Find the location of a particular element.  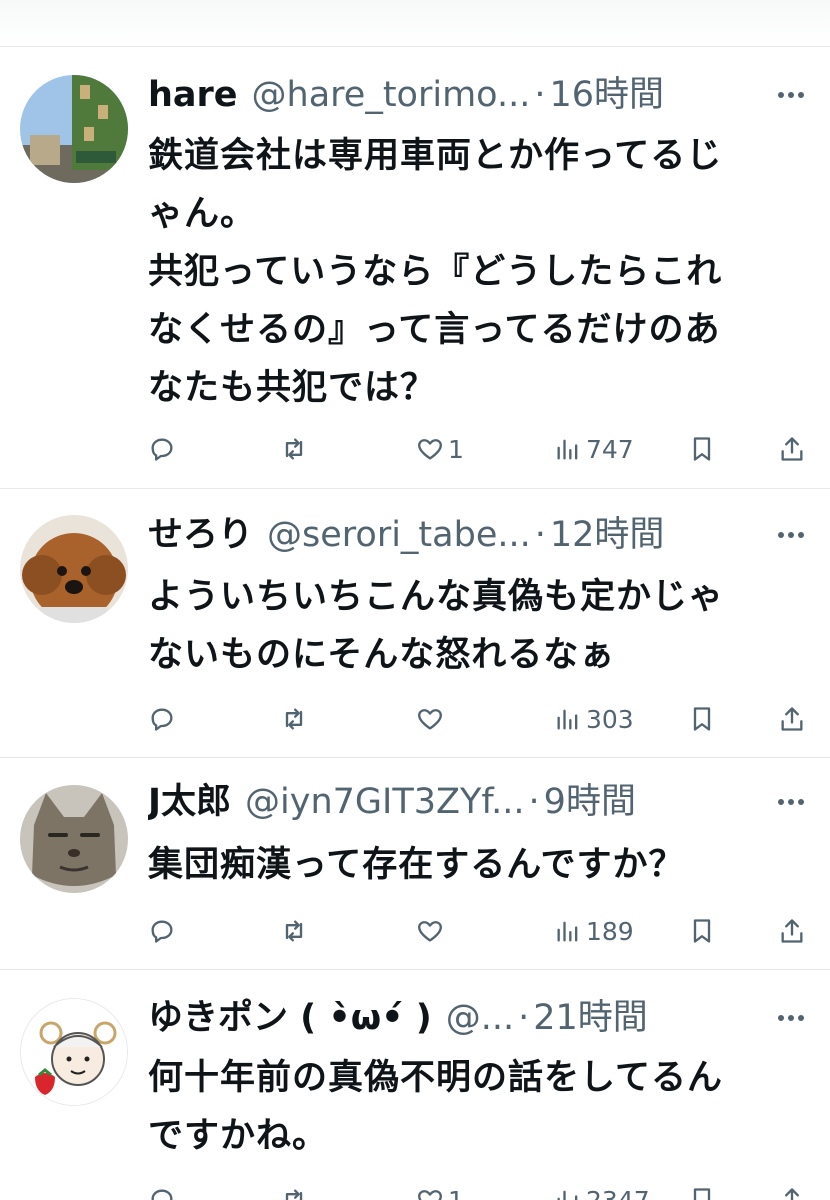

timestamp: 9時間 is located at coordinates (590, 802).